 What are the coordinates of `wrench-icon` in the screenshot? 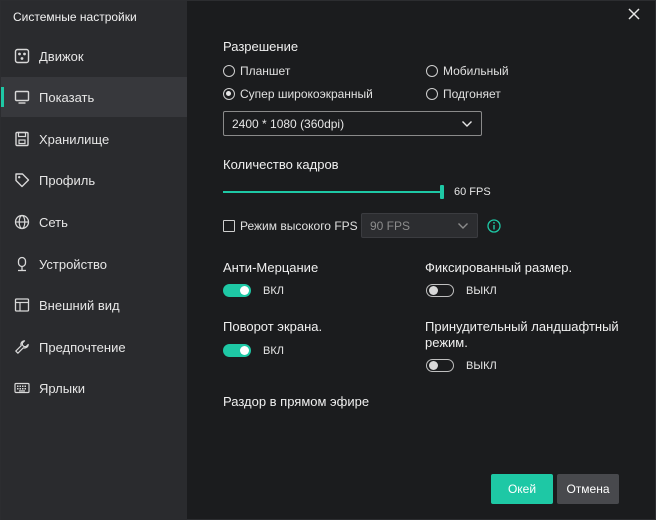 It's located at (22, 347).